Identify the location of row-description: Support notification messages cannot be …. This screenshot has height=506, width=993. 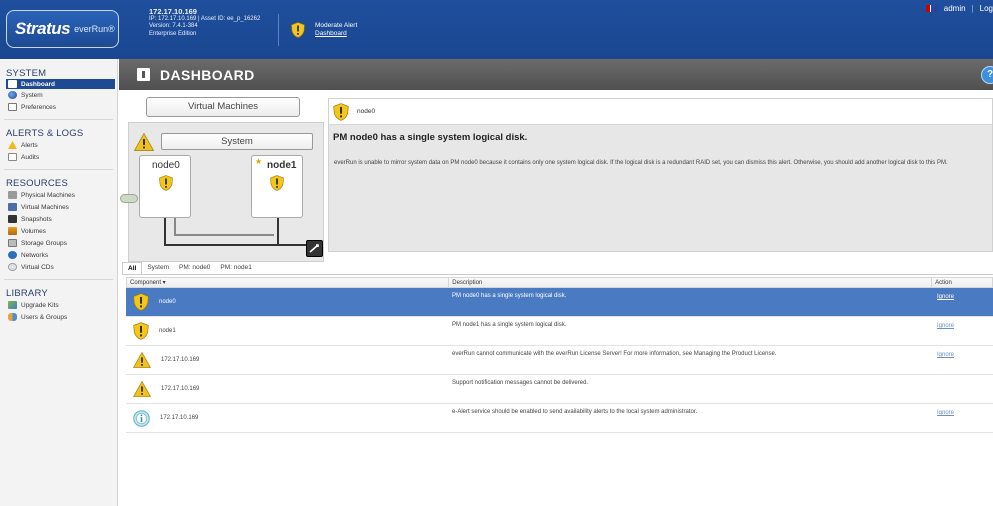
(520, 383).